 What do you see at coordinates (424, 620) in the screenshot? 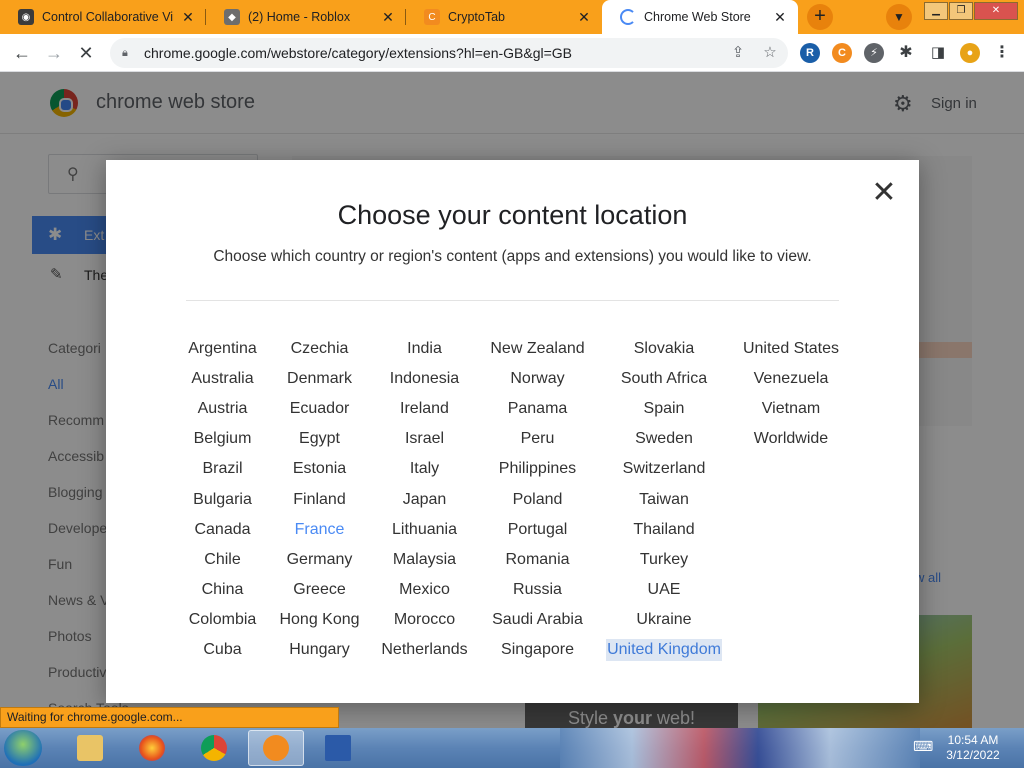
I see `country-option: Morocco` at bounding box center [424, 620].